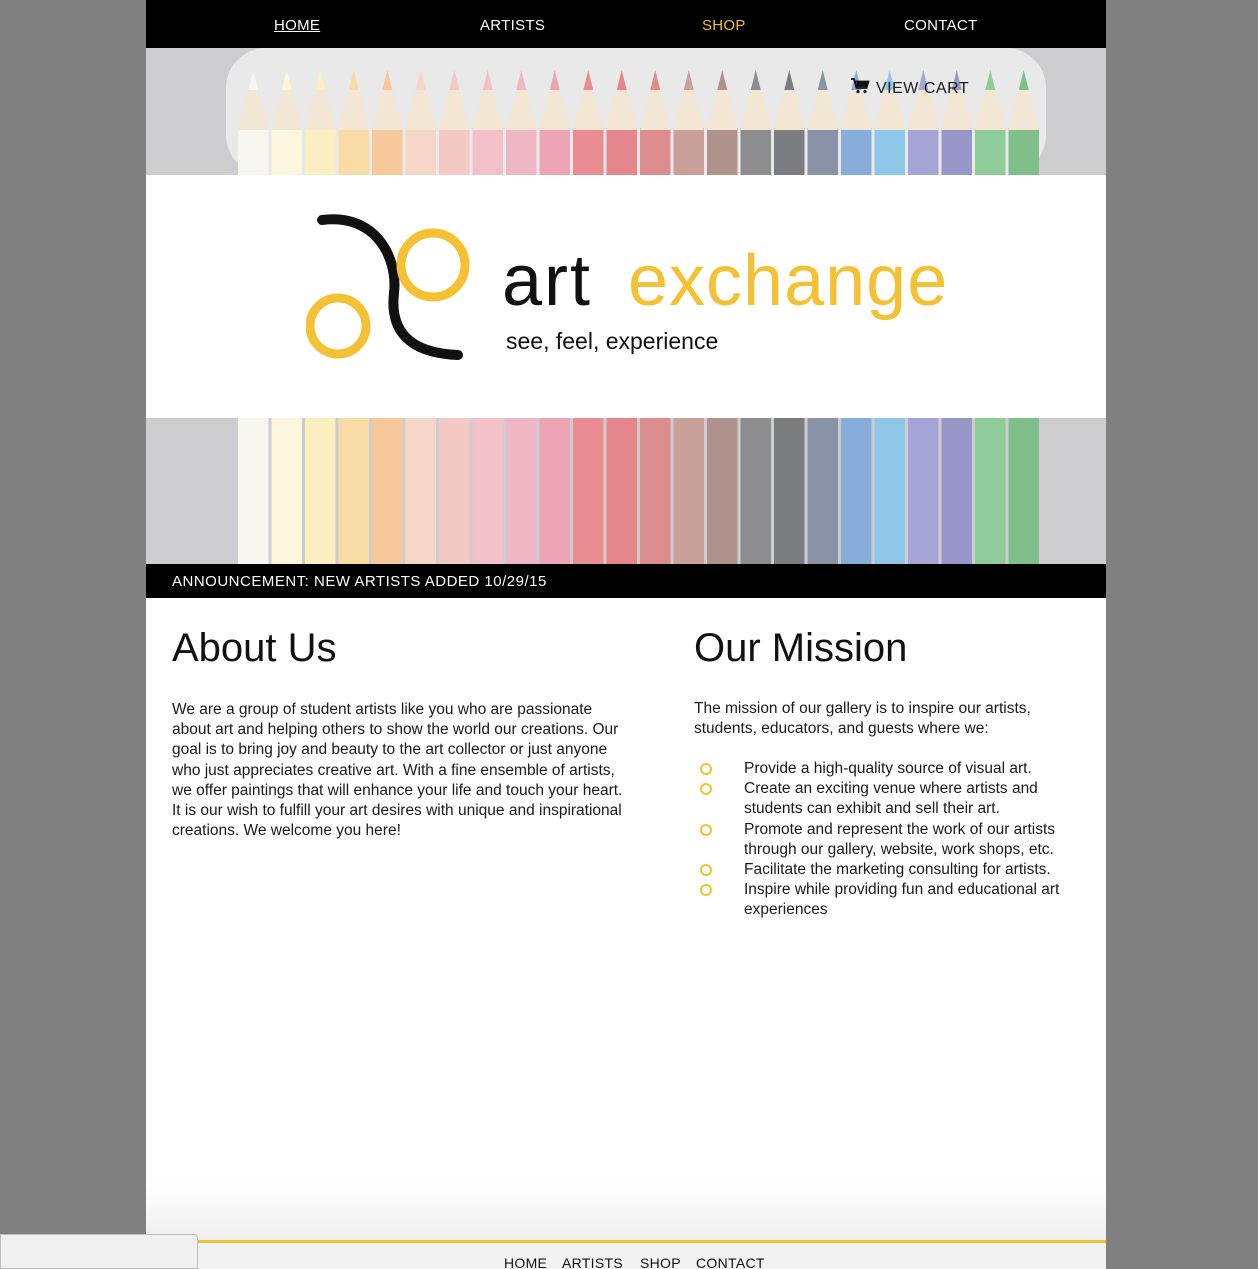 This screenshot has height=1269, width=1258. I want to click on logo-area: art exchange see, feel, experience, so click(626, 296).